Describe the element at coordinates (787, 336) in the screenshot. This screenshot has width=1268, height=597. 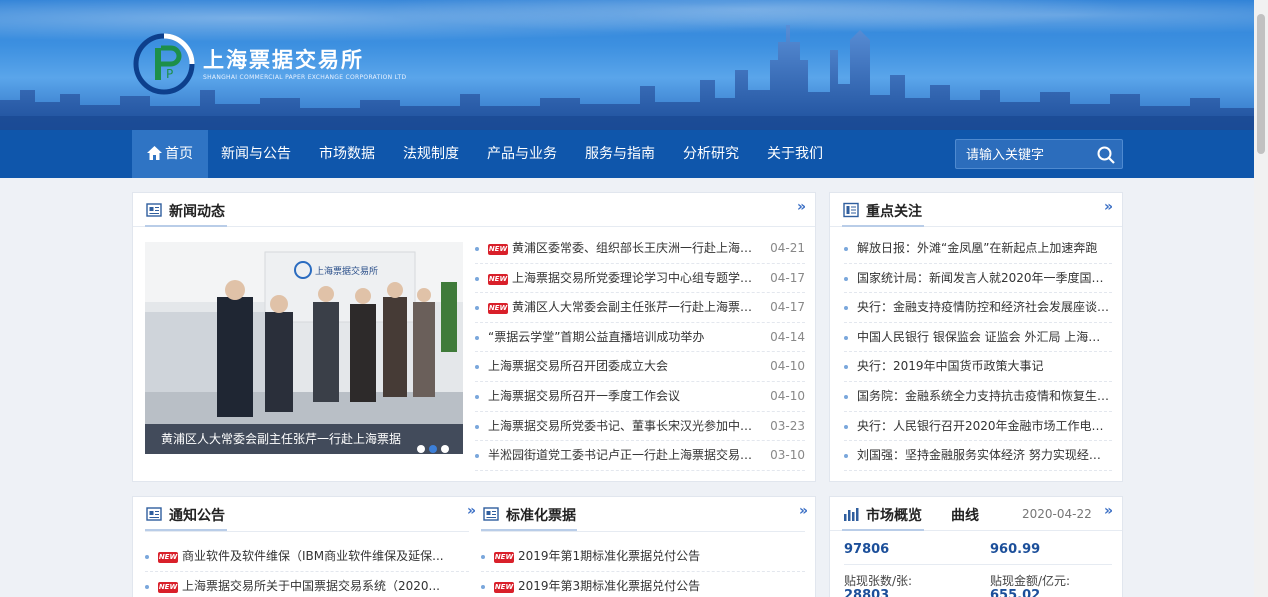
I see `list-item-date: 04-14` at that location.